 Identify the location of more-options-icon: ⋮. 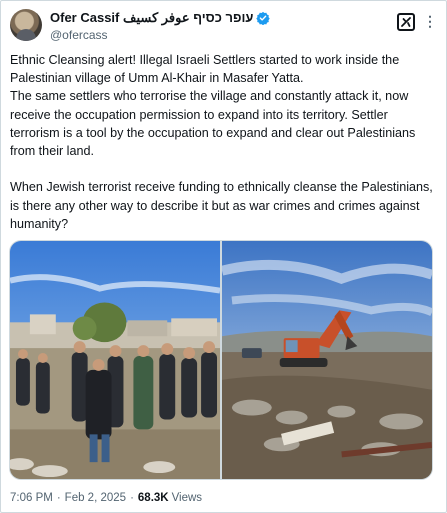
(430, 21).